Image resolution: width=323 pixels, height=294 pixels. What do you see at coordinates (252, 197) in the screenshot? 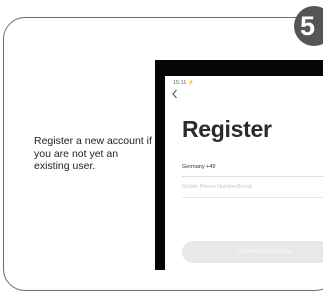
I see `input-divider` at bounding box center [252, 197].